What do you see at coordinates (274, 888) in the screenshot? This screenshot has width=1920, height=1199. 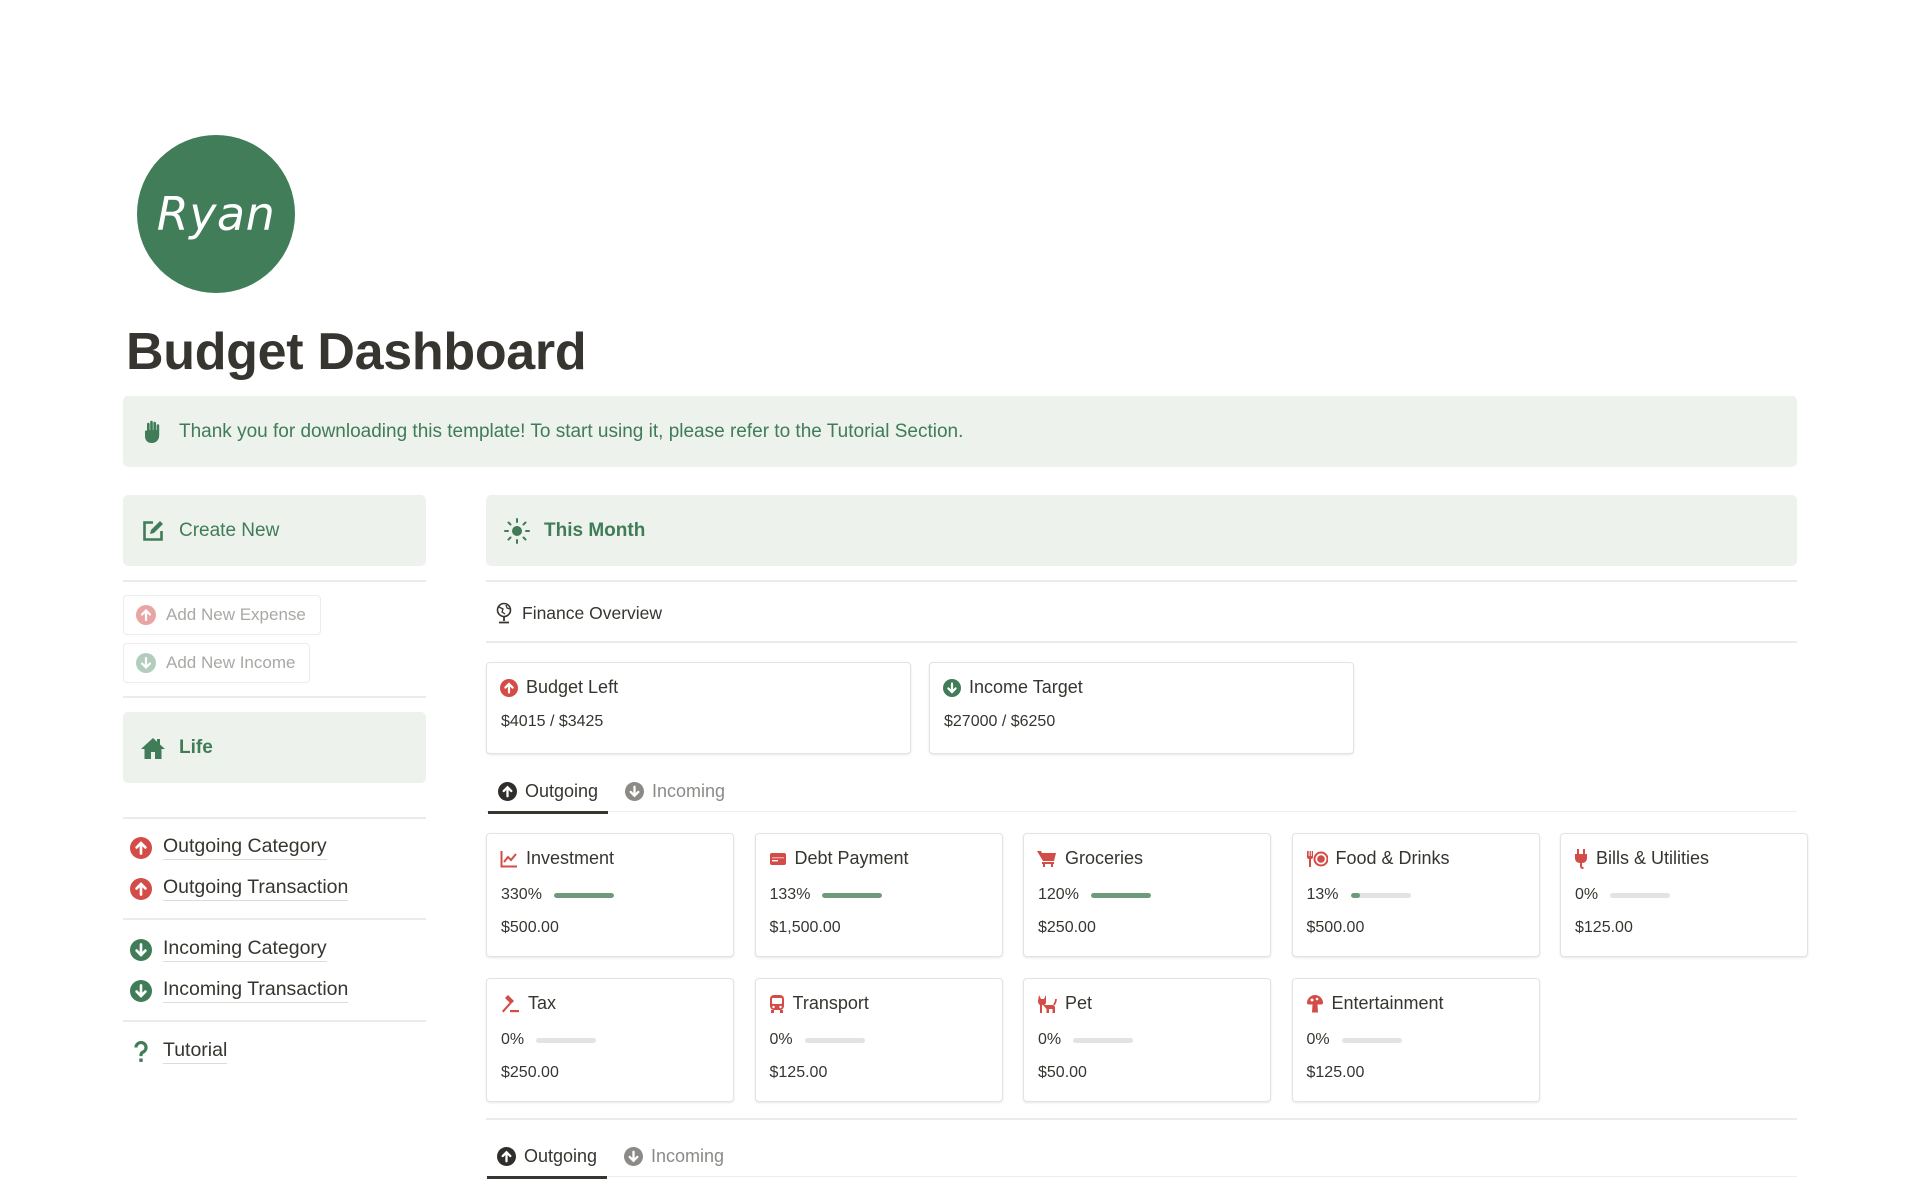 I see `nav-outgoing-transaction: Outgoing Transaction` at bounding box center [274, 888].